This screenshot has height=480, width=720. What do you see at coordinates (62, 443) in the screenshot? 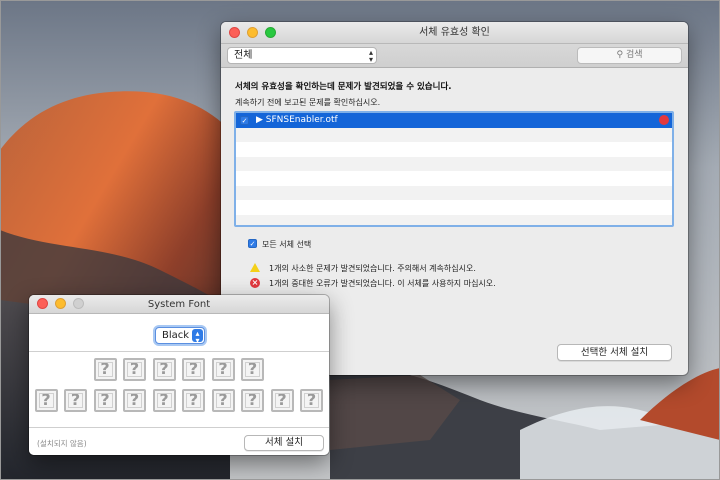
I see `install-status-text: (설치되지 않음)` at bounding box center [62, 443].